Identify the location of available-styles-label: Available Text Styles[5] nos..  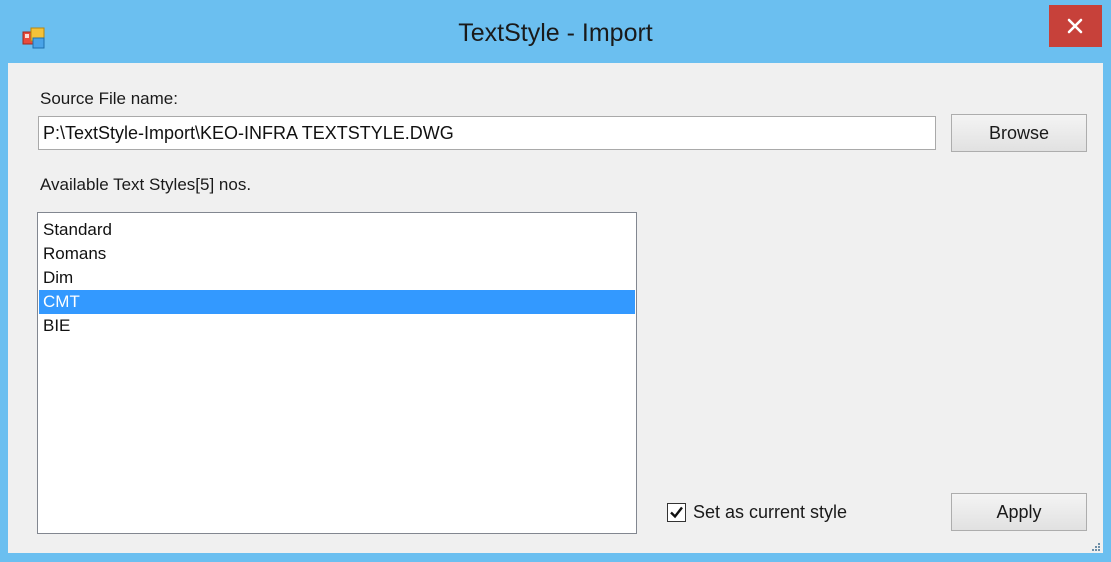
(146, 184).